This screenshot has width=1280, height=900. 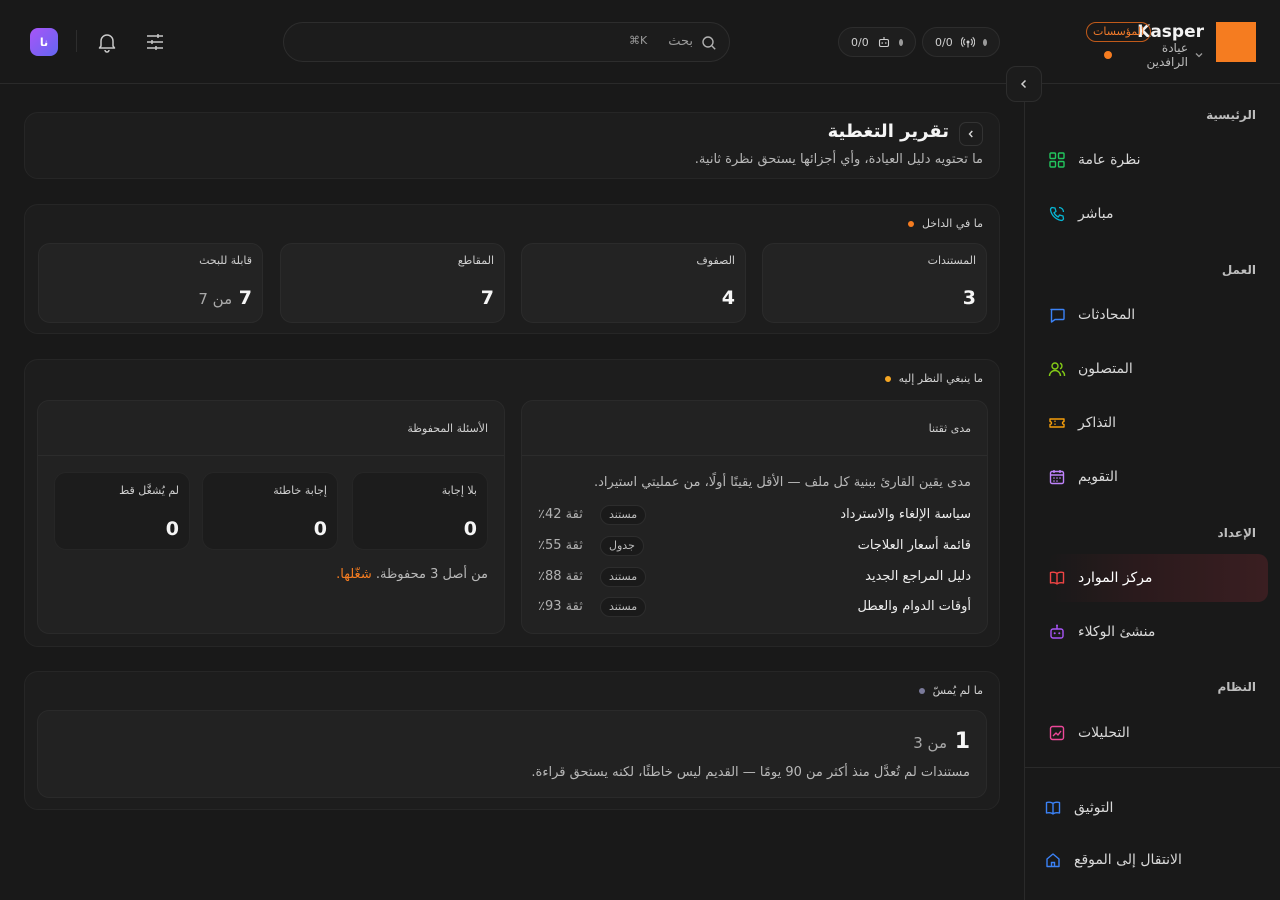 What do you see at coordinates (969, 298) in the screenshot?
I see `stat-value: 3` at bounding box center [969, 298].